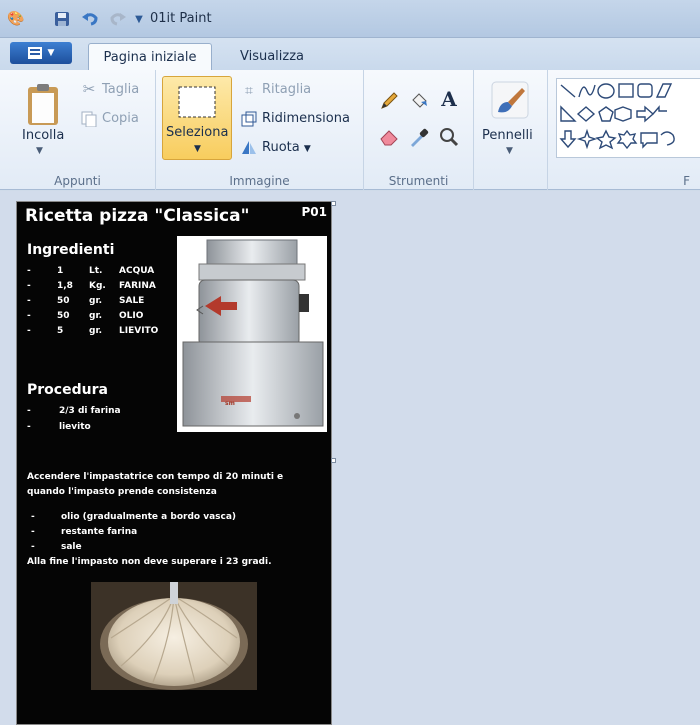 This screenshot has height=725, width=700. I want to click on window-title: 01it Paint, so click(181, 18).